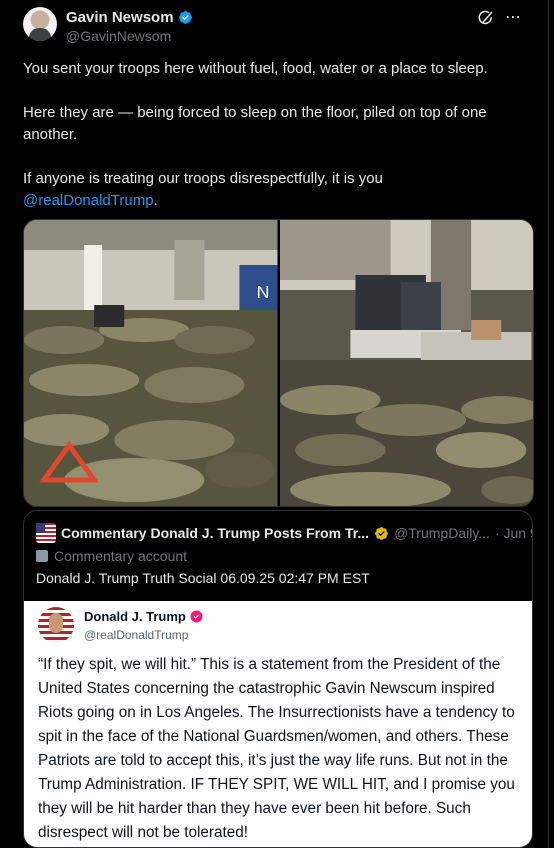  Describe the element at coordinates (486, 18) in the screenshot. I see `grok-icon` at that location.